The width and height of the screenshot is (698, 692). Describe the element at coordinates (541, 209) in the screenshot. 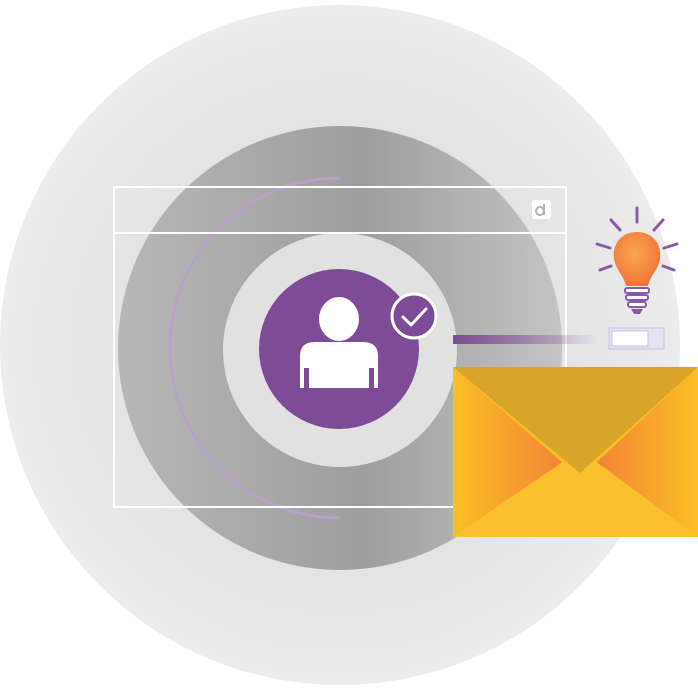

I see `browser-menu-icon` at that location.